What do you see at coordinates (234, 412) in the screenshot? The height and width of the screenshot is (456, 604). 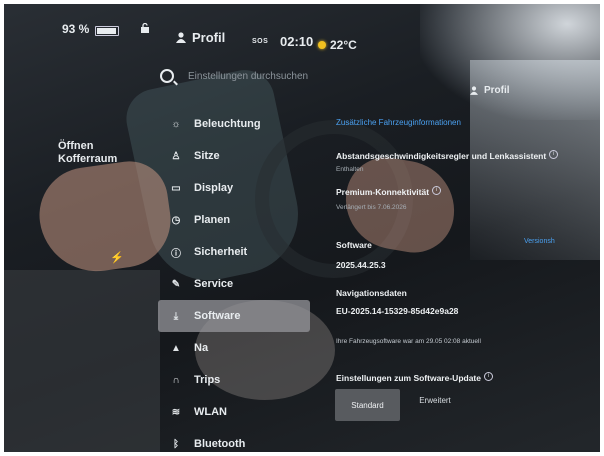 I see `sidebar-item-wlan: ≋ WLAN` at bounding box center [234, 412].